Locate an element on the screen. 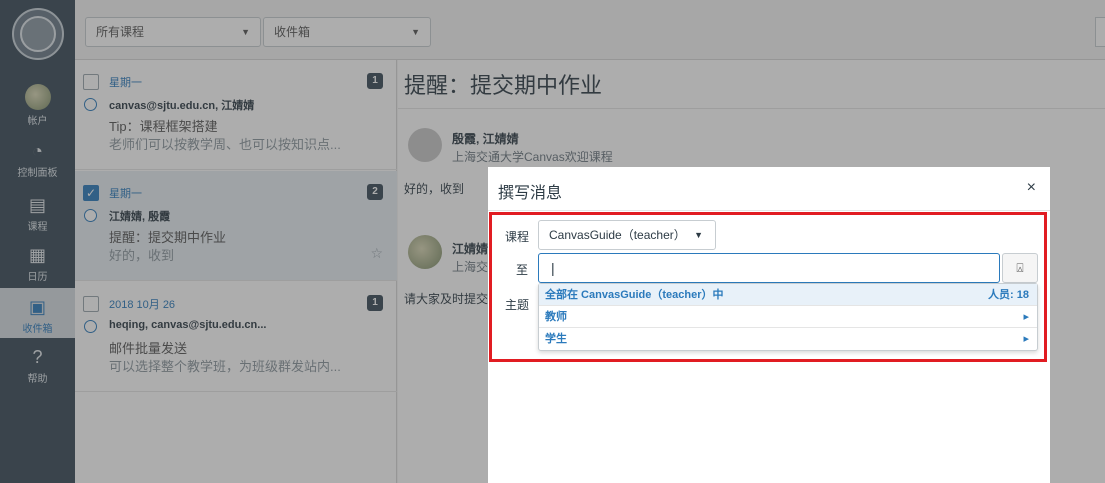 The width and height of the screenshot is (1105, 483). dialog-title: 撰写消息 is located at coordinates (530, 193).